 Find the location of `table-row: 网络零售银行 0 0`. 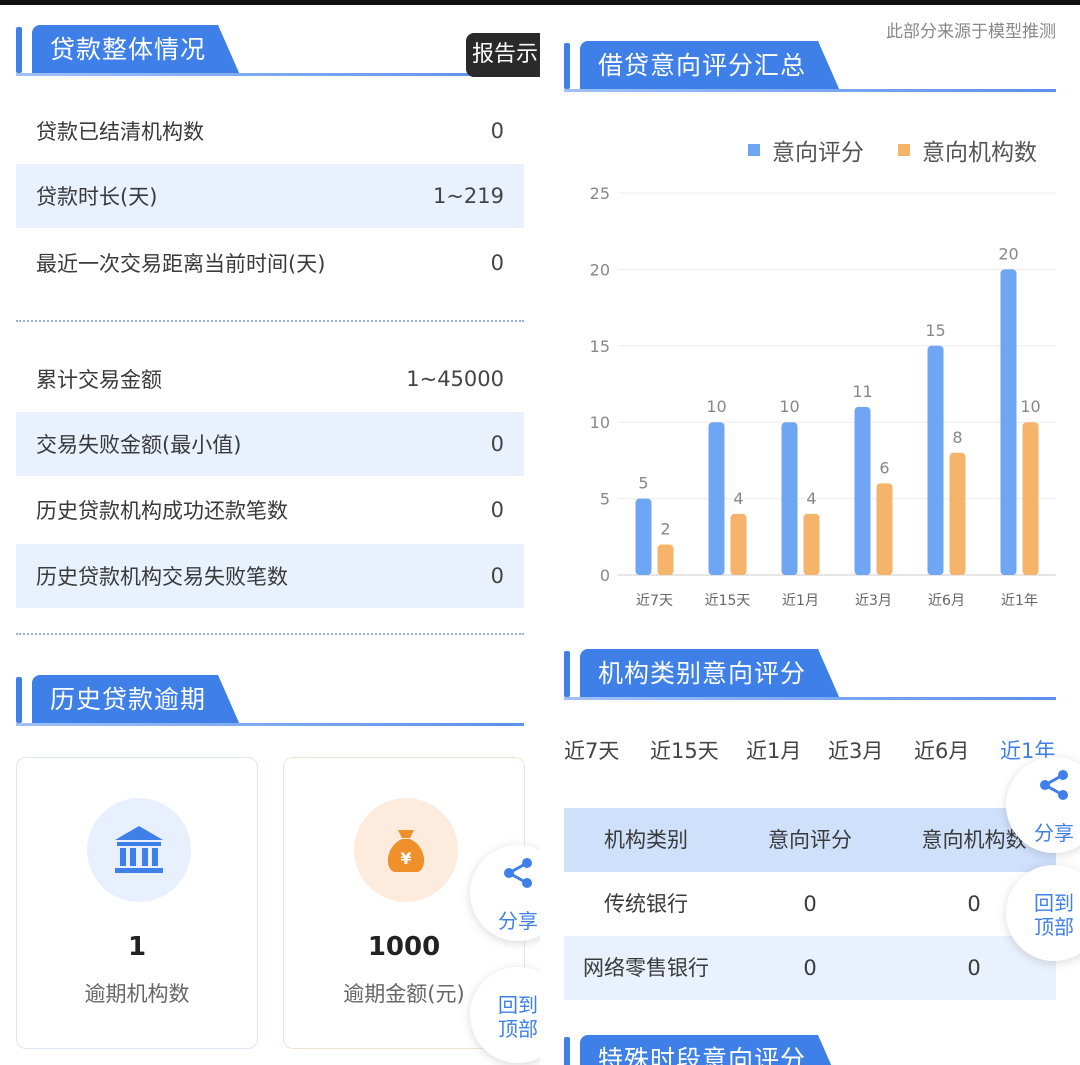

table-row: 网络零售银行 0 0 is located at coordinates (810, 968).